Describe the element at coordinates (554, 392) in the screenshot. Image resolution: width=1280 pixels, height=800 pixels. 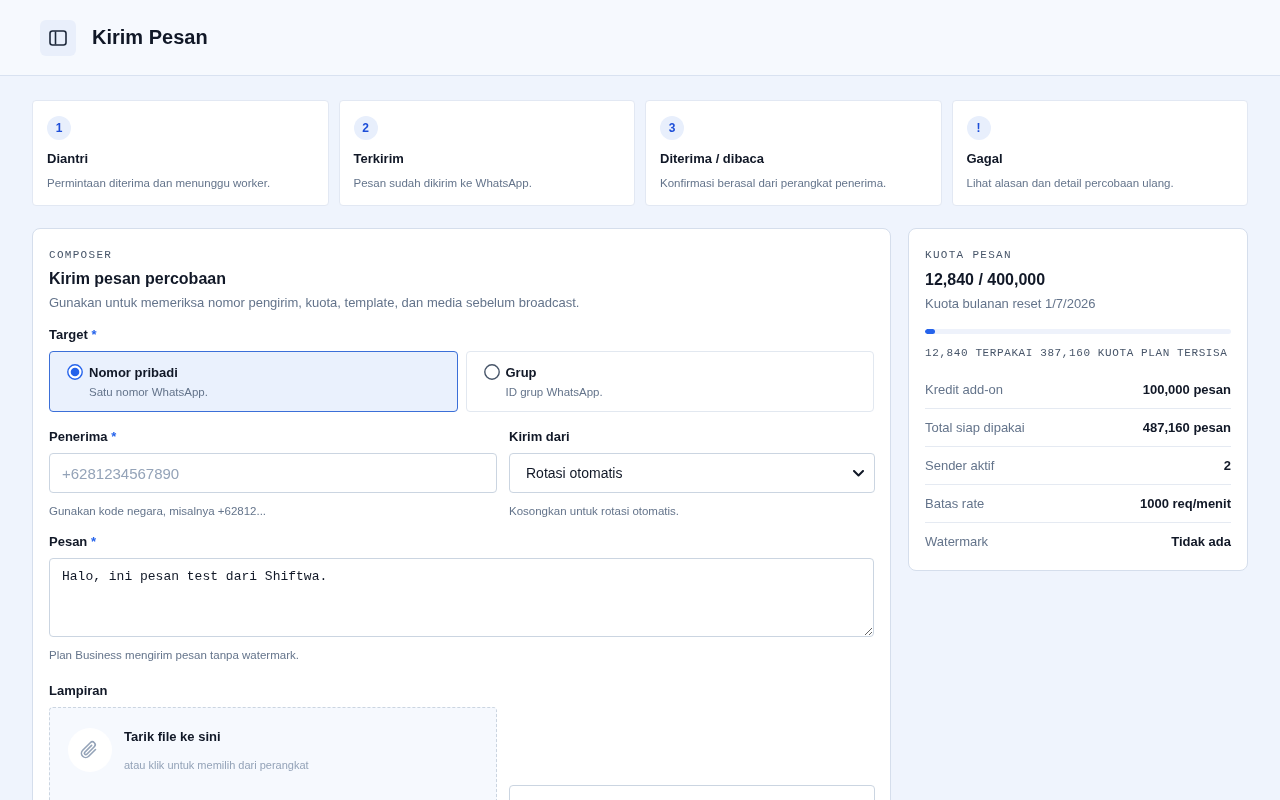
I see `option-description: ID grup WhatsApp.` at that location.